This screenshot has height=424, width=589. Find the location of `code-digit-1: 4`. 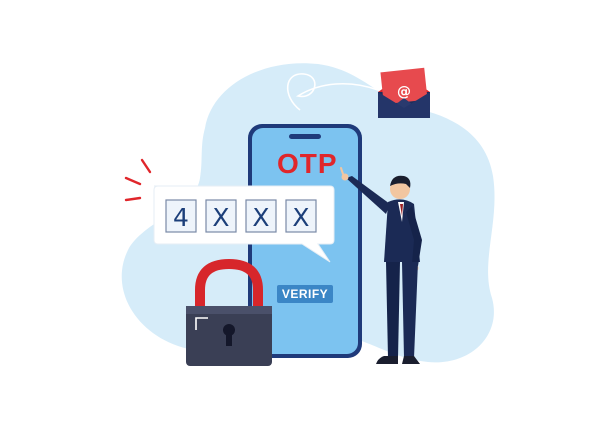

code-digit-1: 4 is located at coordinates (181, 217).